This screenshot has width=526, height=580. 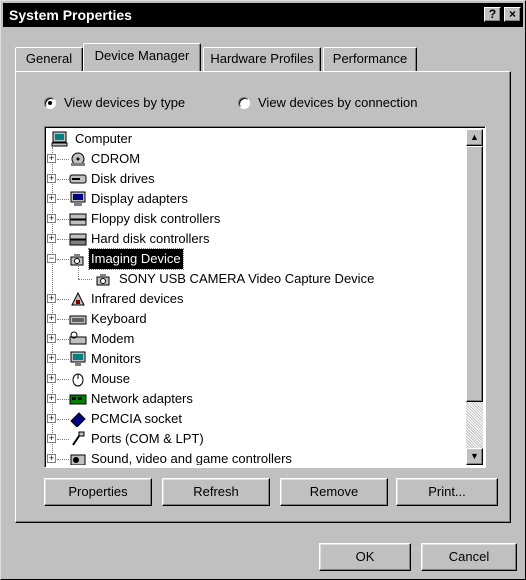 I want to click on tree-item-label: Sound, video and game controllers, so click(x=191, y=458).